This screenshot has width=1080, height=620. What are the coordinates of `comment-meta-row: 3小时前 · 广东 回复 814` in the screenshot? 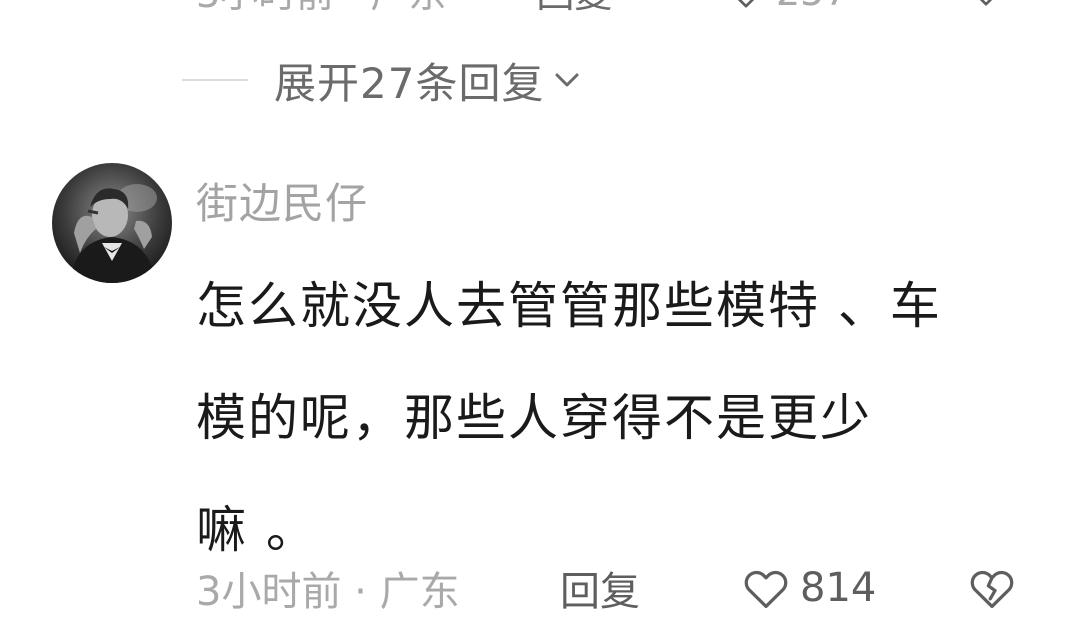 It's located at (626, 588).